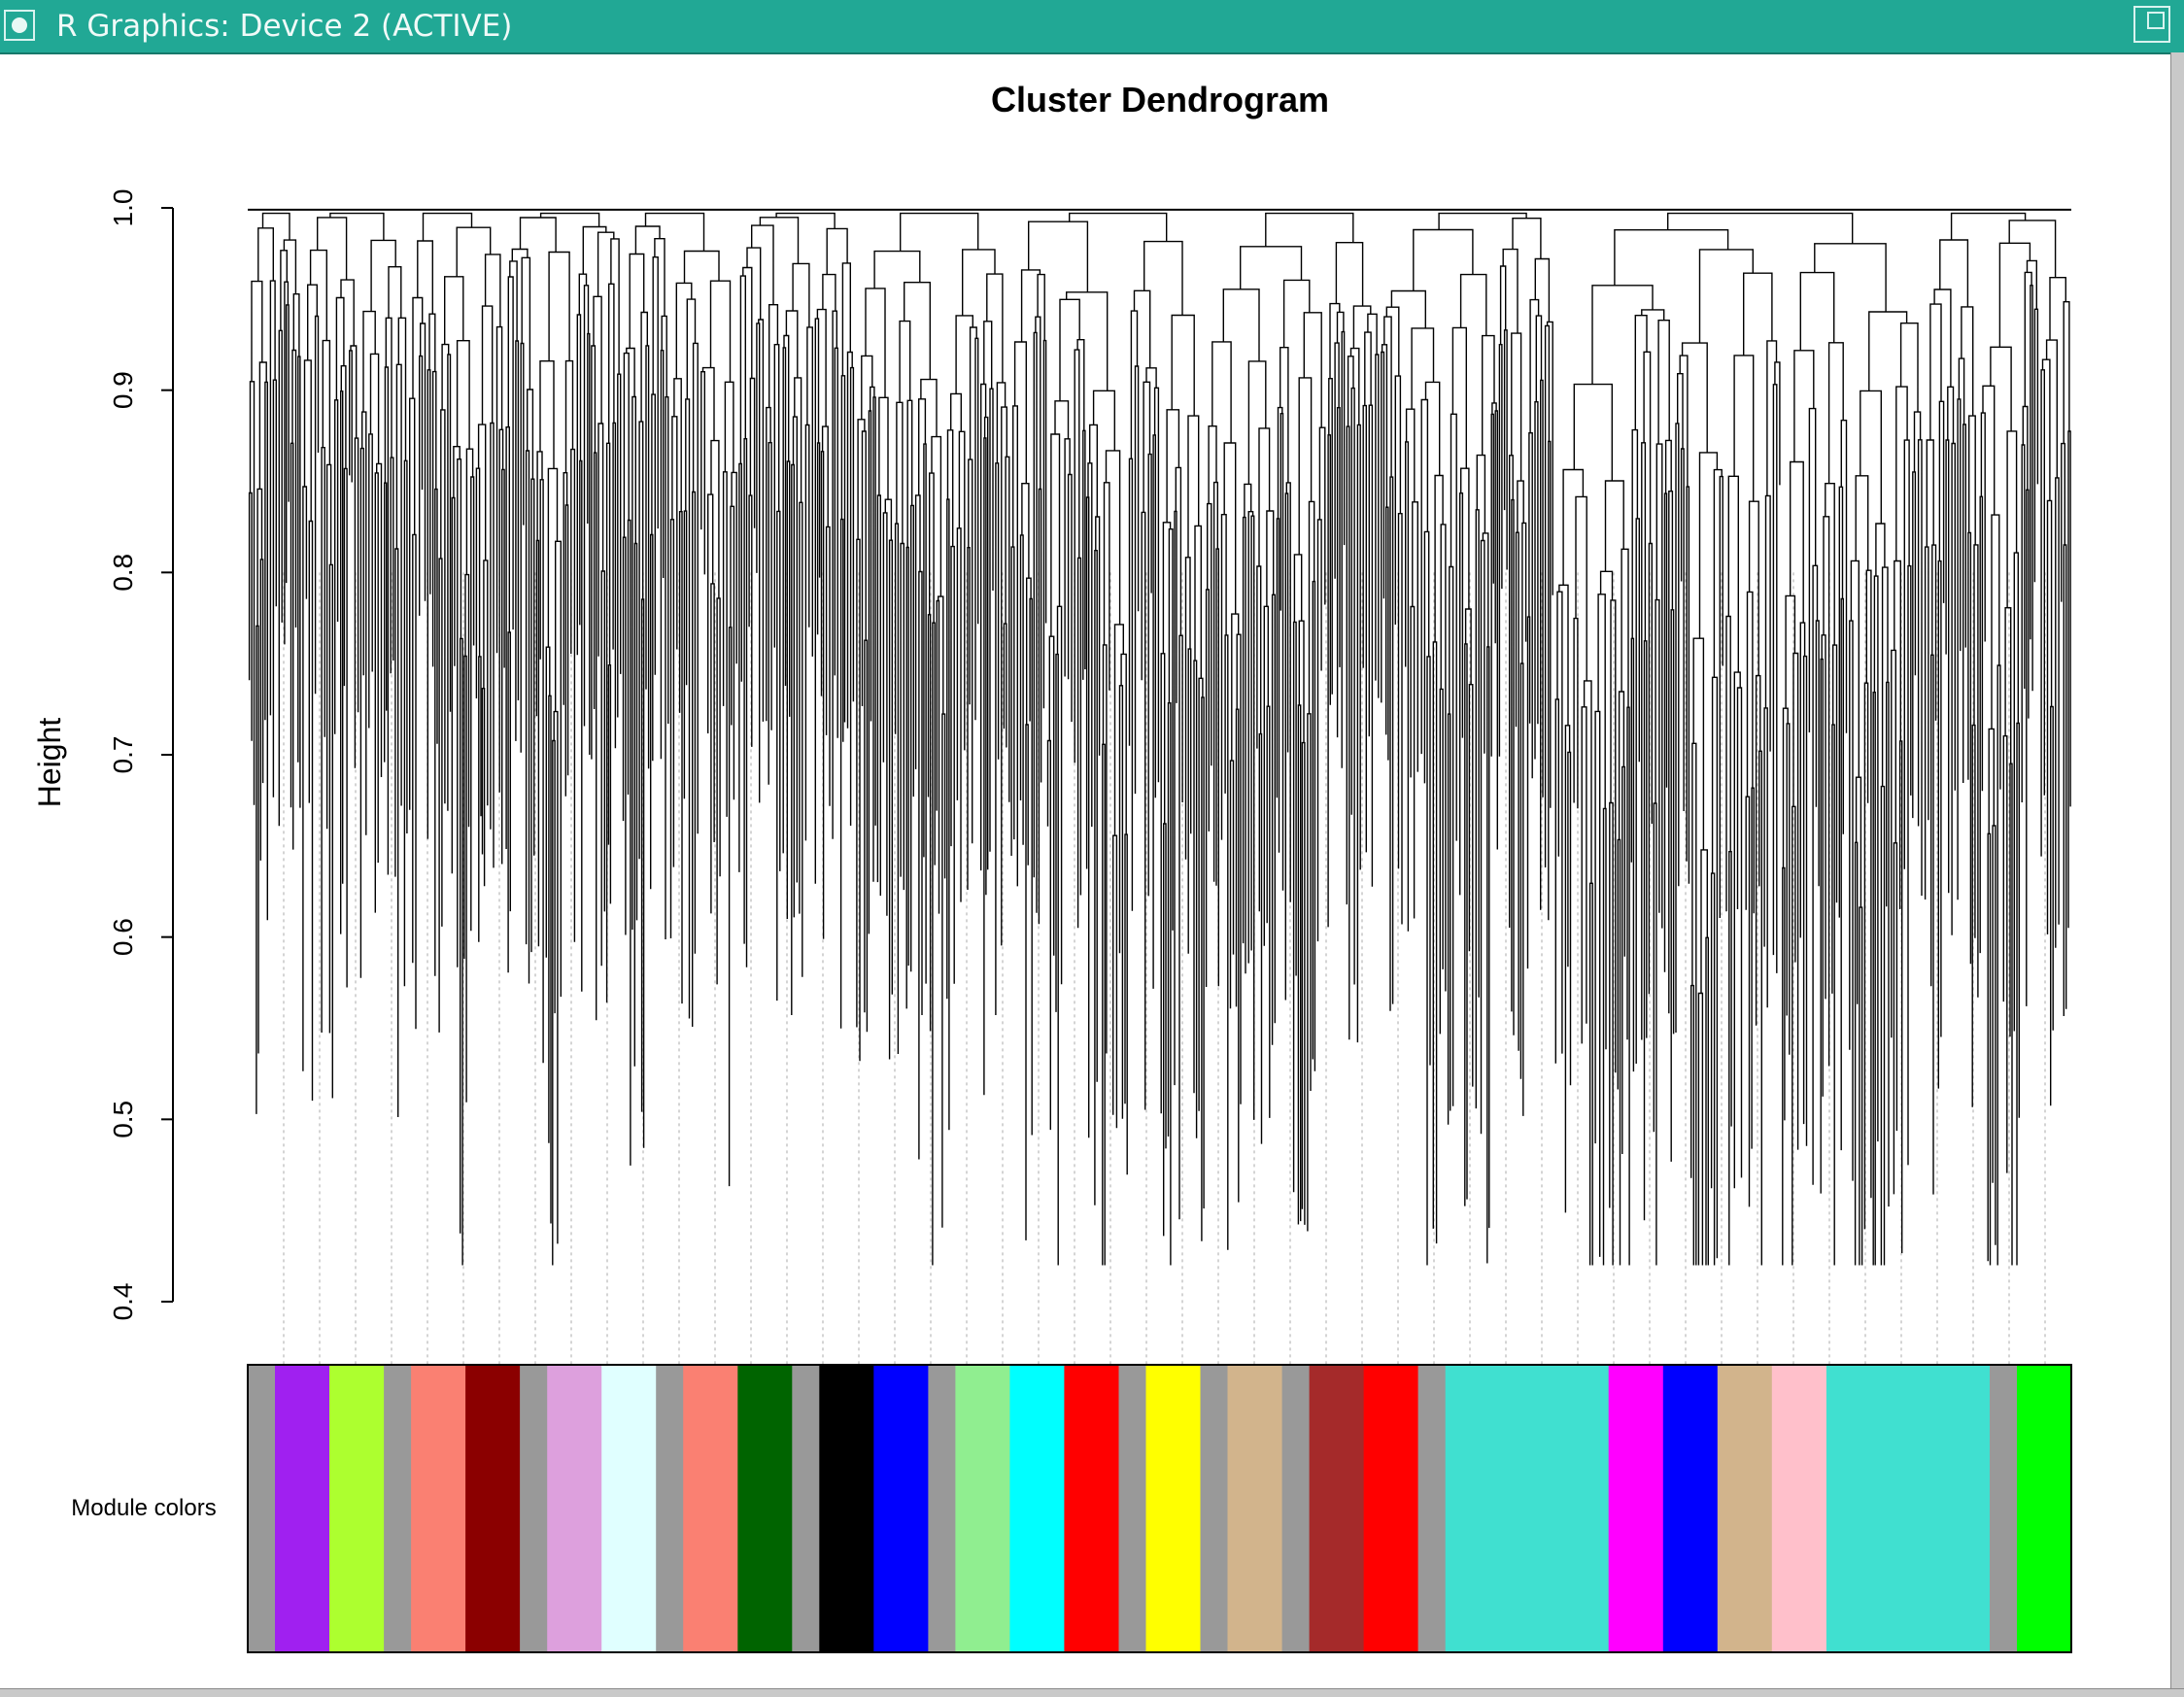  I want to click on y-tick-label: 0.6, so click(123, 937).